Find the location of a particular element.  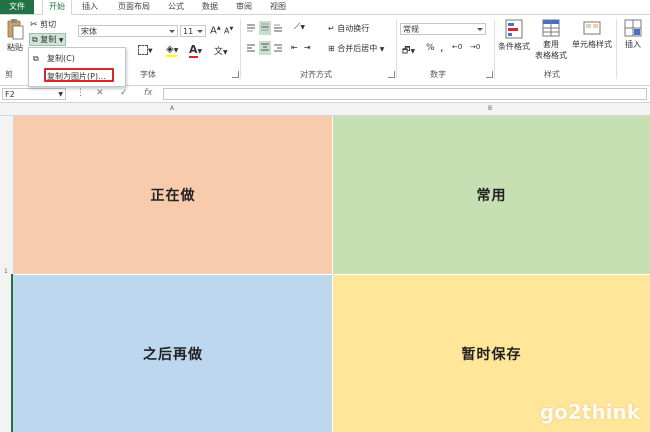

cut-label: 剪切 is located at coordinates (48, 24).